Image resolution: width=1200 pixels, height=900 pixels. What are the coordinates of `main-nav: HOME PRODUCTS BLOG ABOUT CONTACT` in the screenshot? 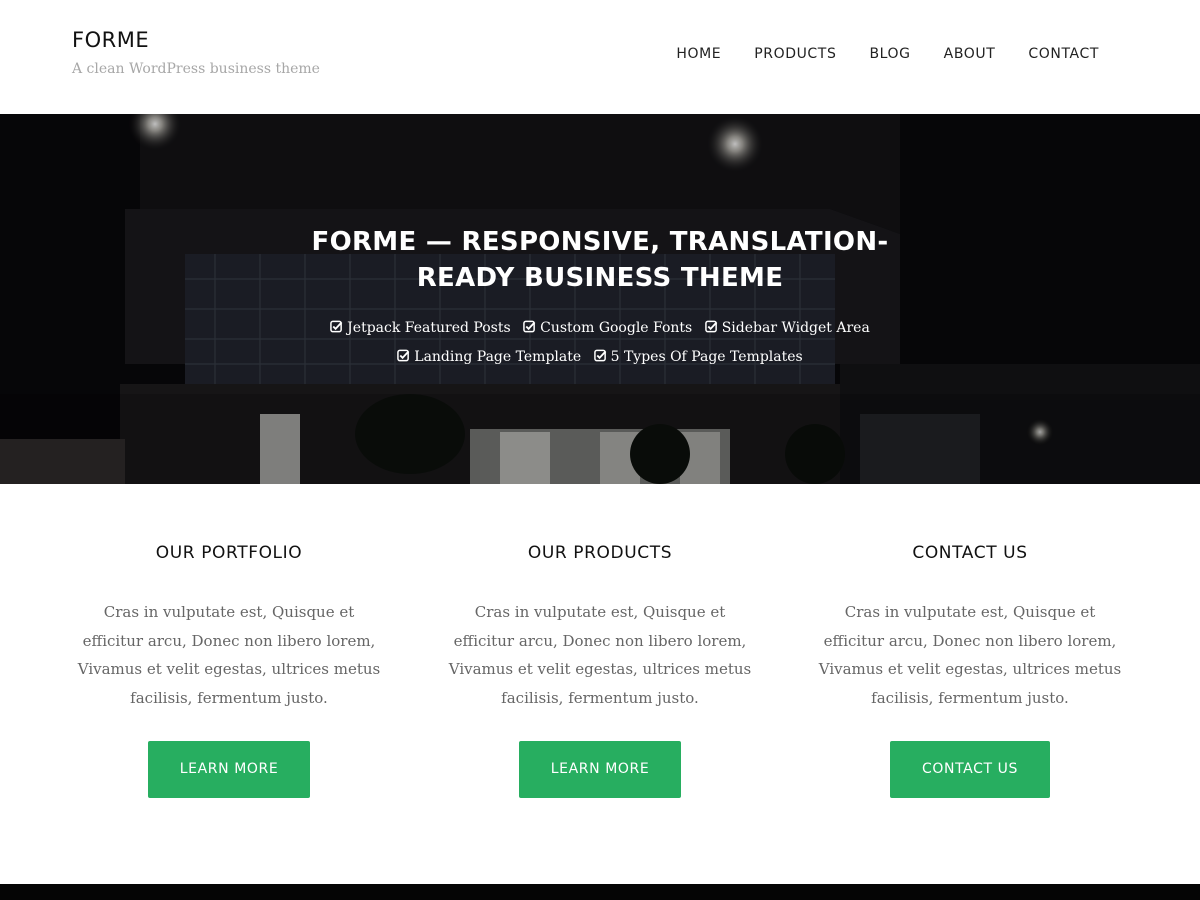 It's located at (887, 54).